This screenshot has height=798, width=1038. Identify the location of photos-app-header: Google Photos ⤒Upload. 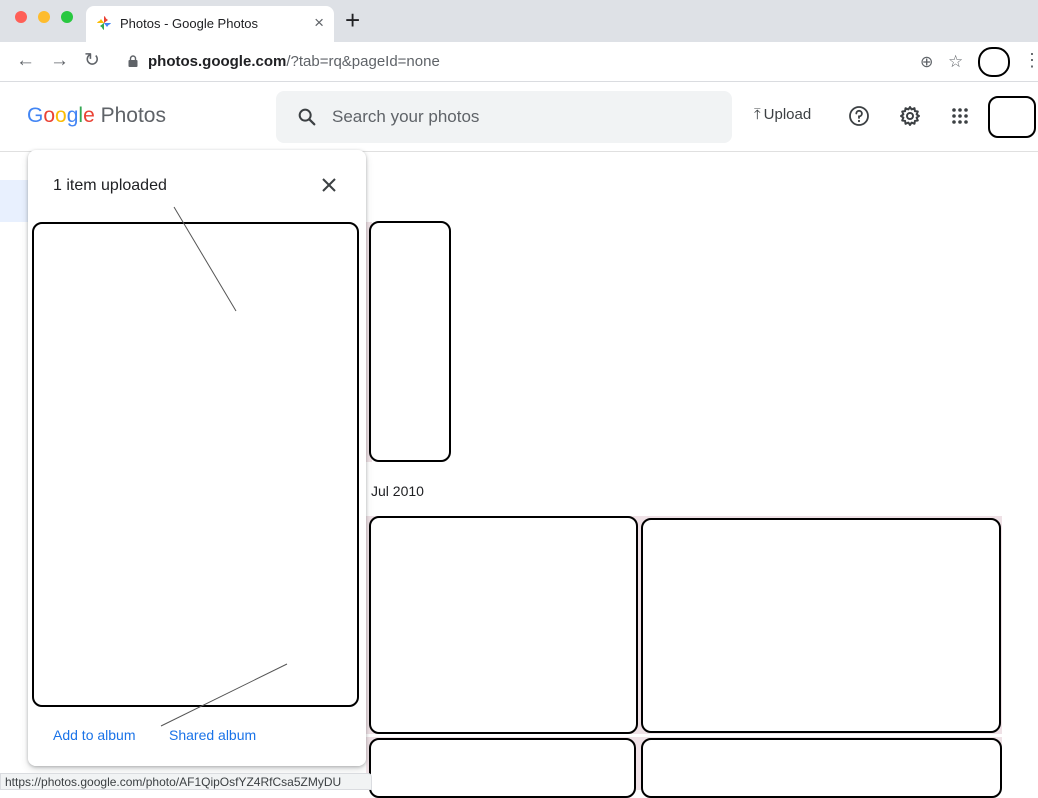
(519, 117).